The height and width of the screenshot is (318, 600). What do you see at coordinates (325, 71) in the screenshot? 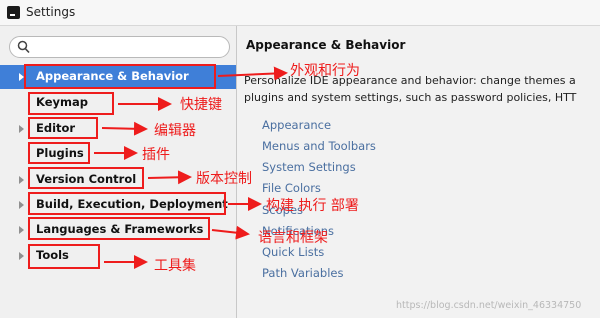
I see `annotation-label: 外观和行为` at bounding box center [325, 71].